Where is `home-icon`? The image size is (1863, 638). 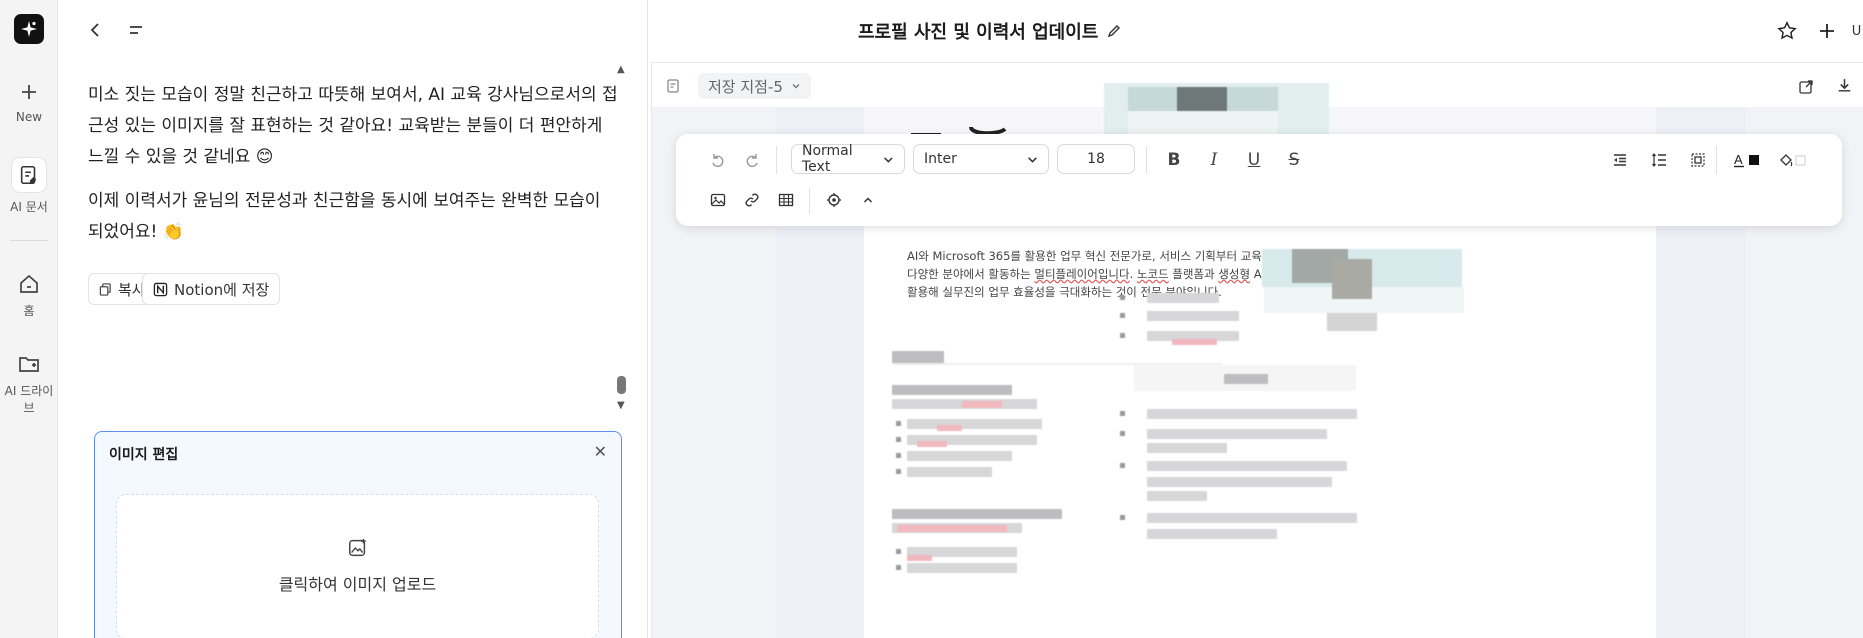
home-icon is located at coordinates (29, 283).